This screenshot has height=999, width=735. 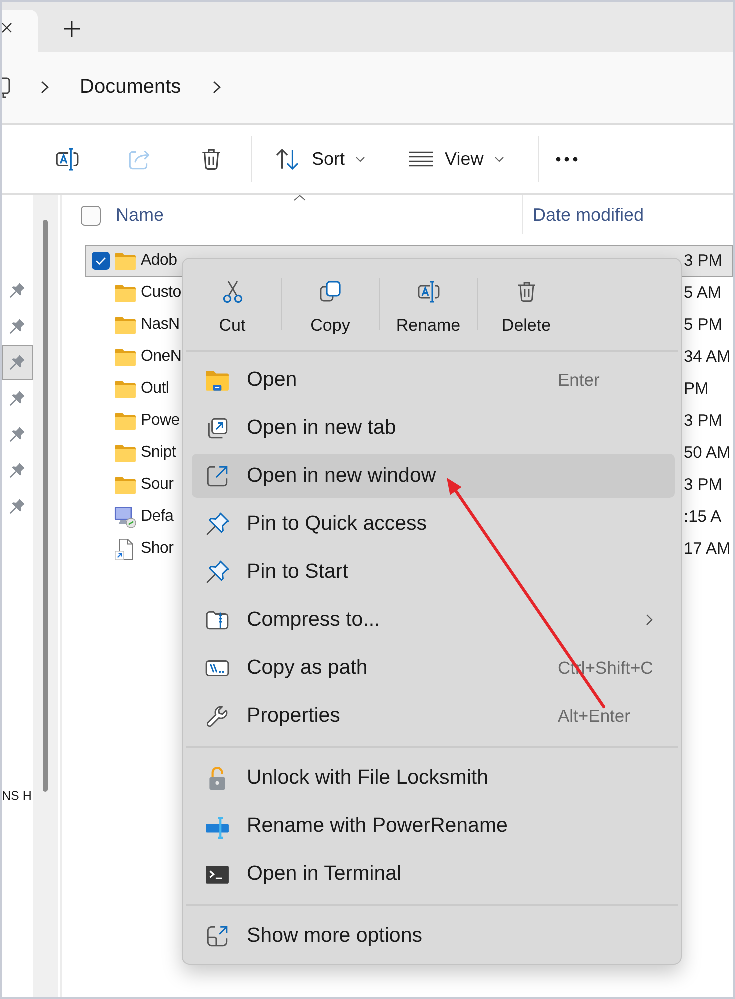 I want to click on date-modified-cell: 34 AM, so click(x=707, y=357).